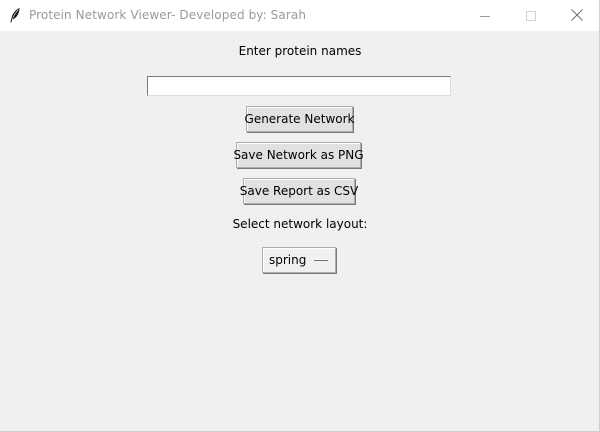  I want to click on close-button, so click(576, 15).